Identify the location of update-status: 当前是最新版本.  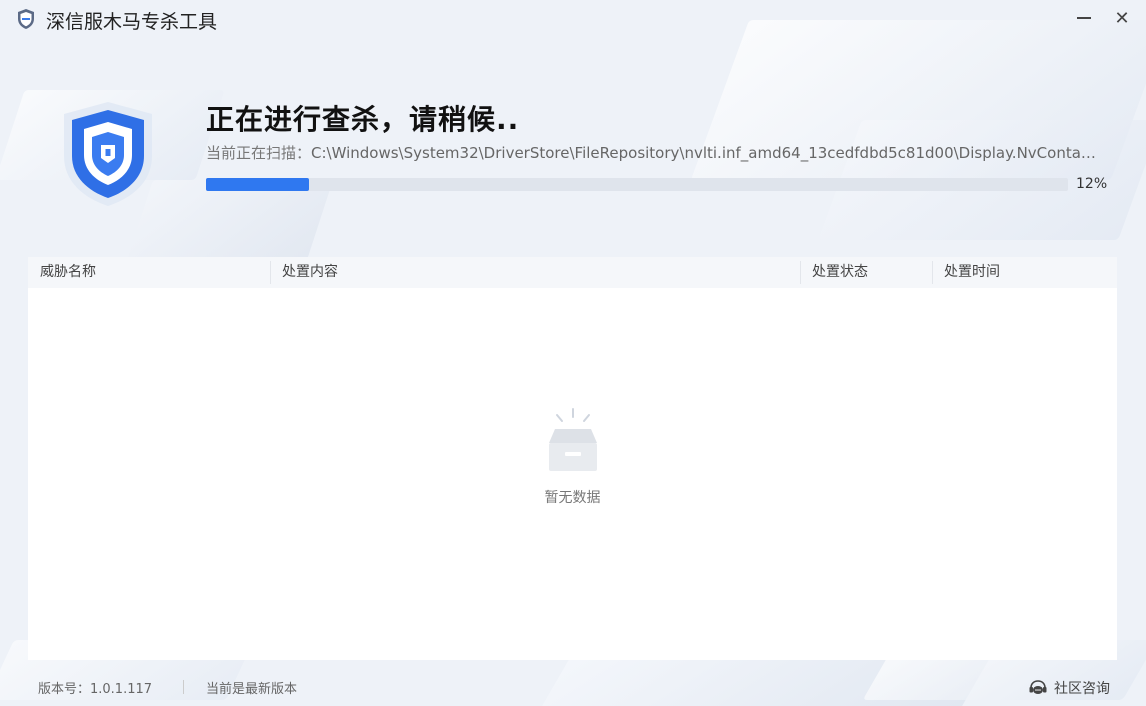
(252, 689).